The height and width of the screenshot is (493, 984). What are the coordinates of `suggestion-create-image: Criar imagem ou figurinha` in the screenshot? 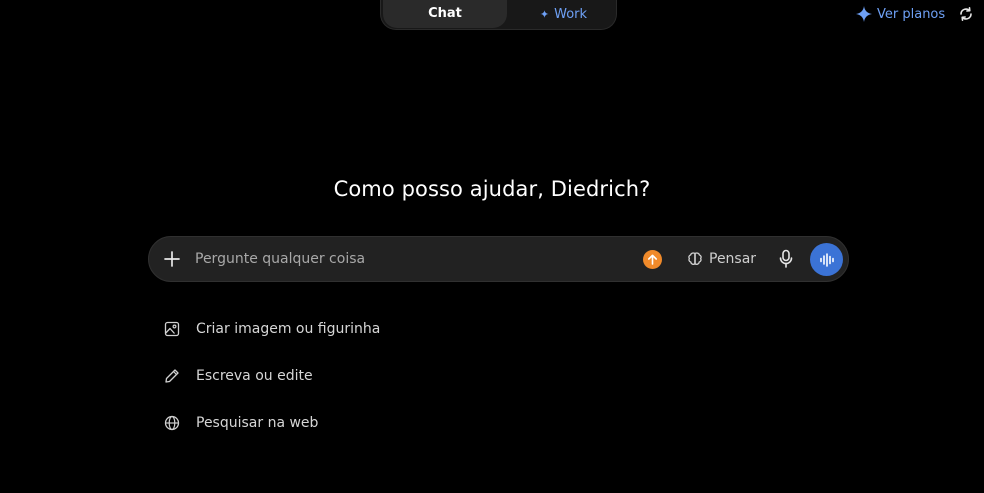 It's located at (272, 329).